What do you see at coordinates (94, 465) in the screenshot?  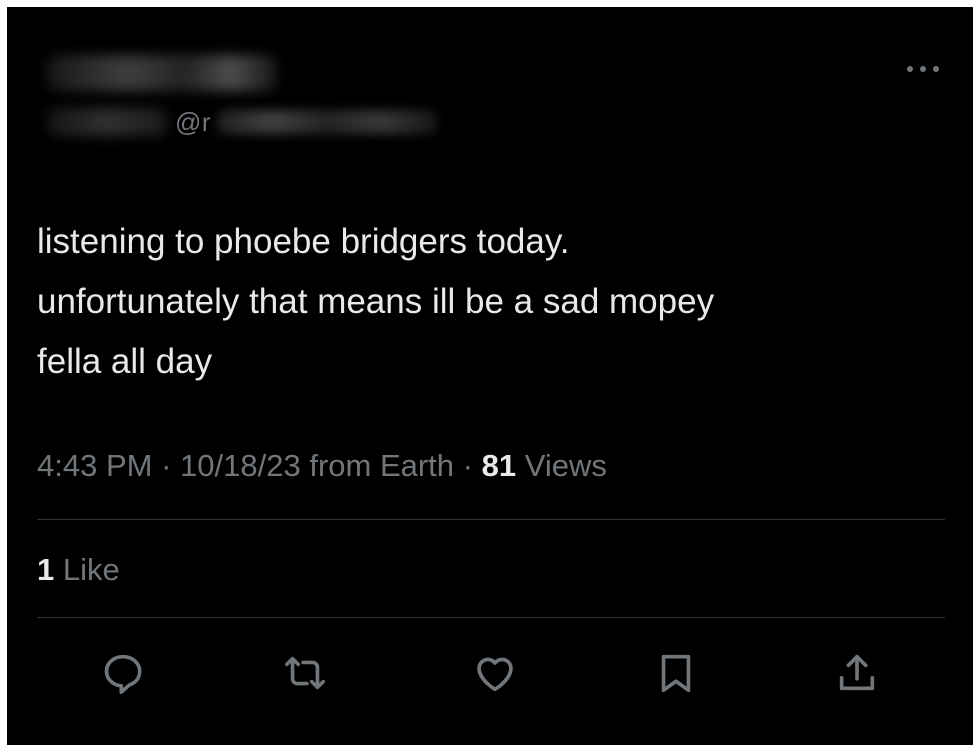 I see `tweet-time: 4:43 PM` at bounding box center [94, 465].